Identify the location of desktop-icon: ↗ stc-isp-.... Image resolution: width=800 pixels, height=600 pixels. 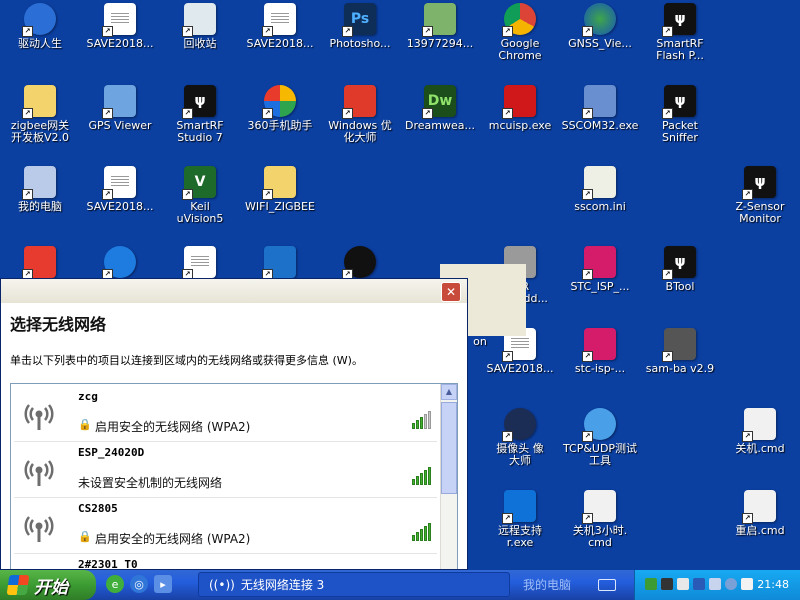
(600, 351).